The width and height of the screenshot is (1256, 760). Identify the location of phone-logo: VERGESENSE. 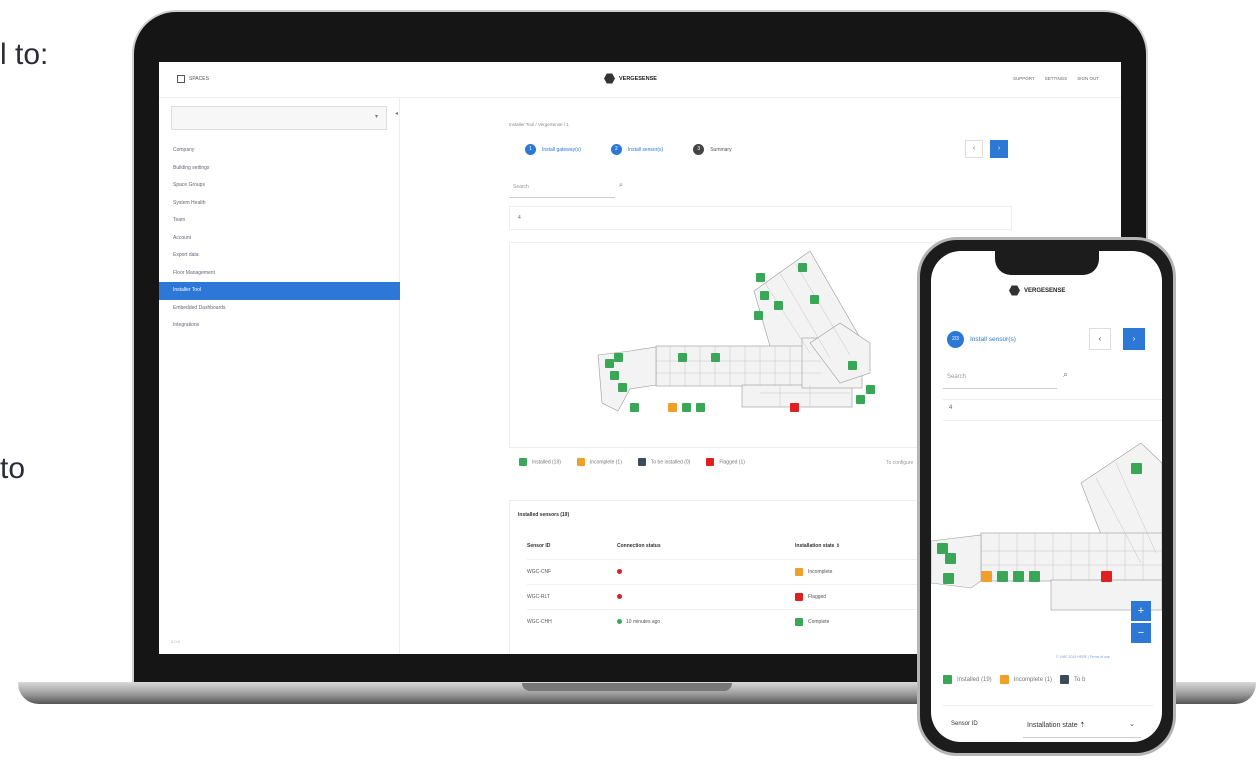
(1037, 290).